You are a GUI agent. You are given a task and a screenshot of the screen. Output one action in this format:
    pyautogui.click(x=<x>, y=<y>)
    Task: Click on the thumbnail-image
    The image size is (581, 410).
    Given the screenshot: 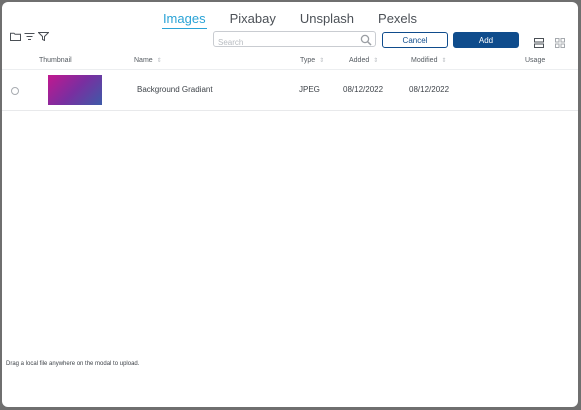 What is the action you would take?
    pyautogui.click(x=75, y=90)
    